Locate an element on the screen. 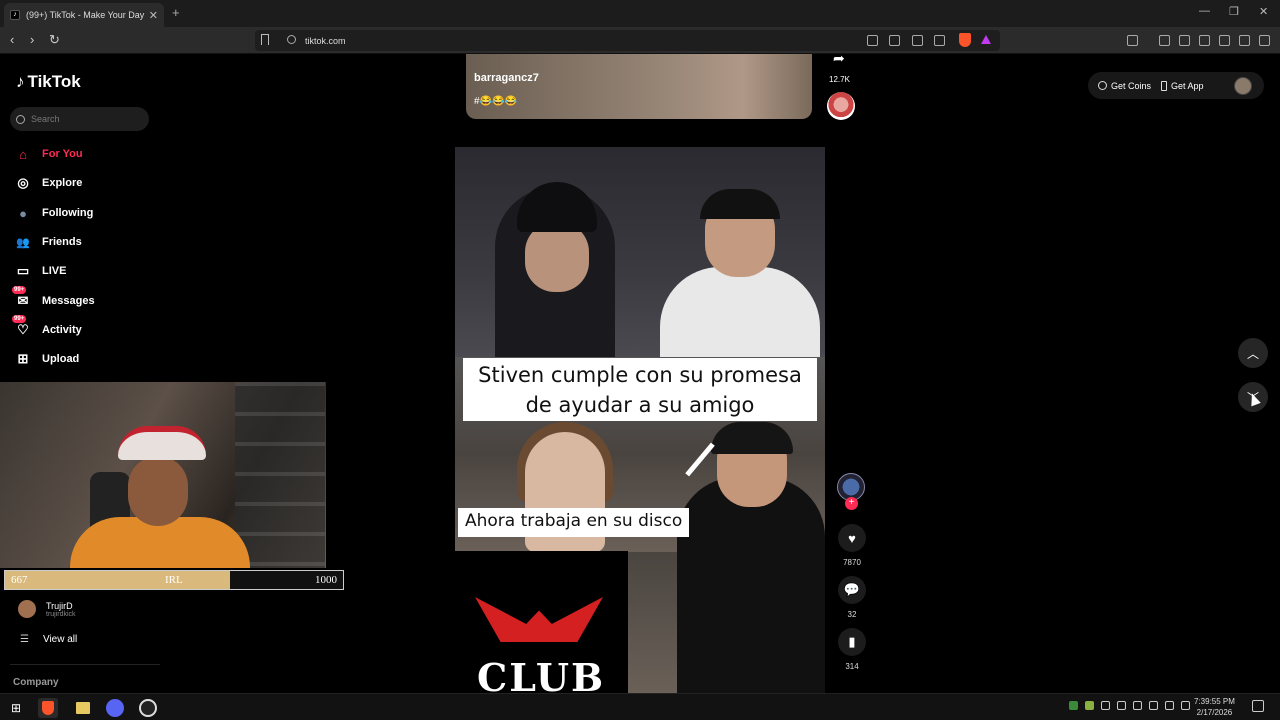 The width and height of the screenshot is (1280, 720). view-all-label: View all is located at coordinates (60, 639).